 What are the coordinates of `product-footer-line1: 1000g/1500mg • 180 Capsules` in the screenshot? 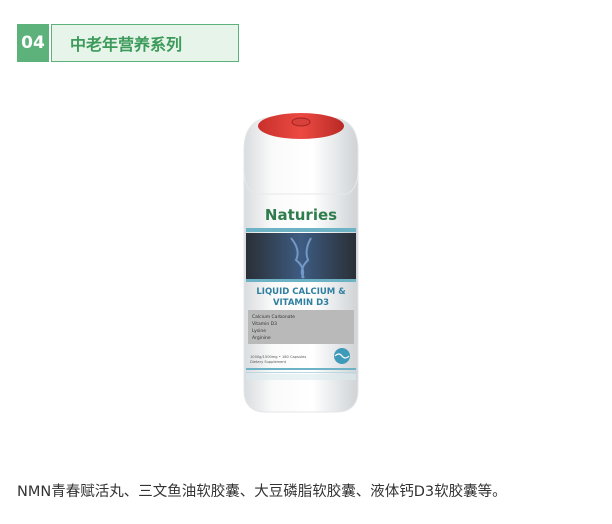 It's located at (278, 357).